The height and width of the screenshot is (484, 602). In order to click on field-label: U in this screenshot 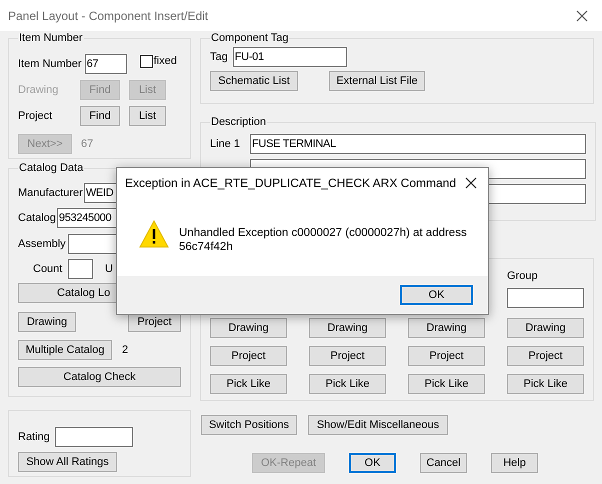, I will do `click(109, 269)`.